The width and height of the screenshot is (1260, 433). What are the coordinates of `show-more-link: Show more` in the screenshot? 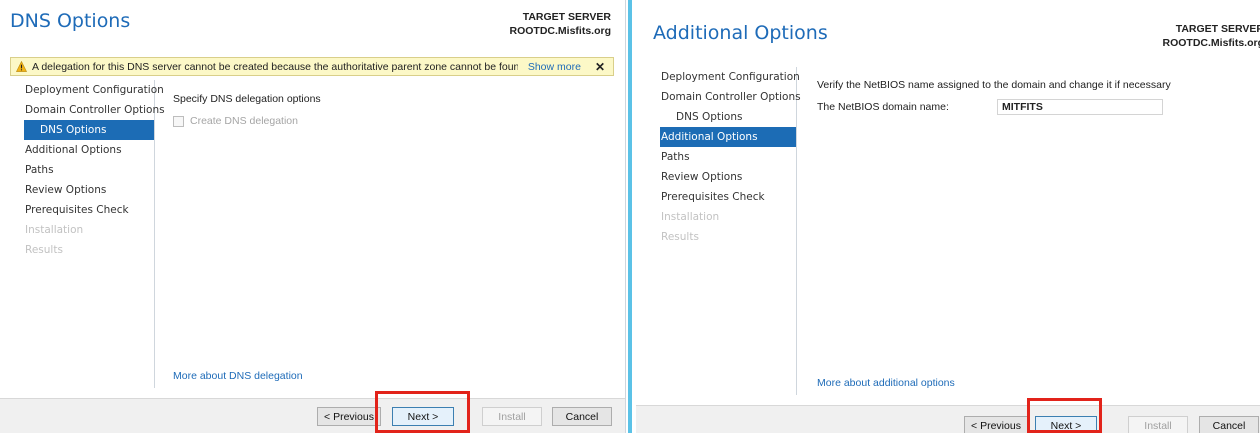 It's located at (554, 67).